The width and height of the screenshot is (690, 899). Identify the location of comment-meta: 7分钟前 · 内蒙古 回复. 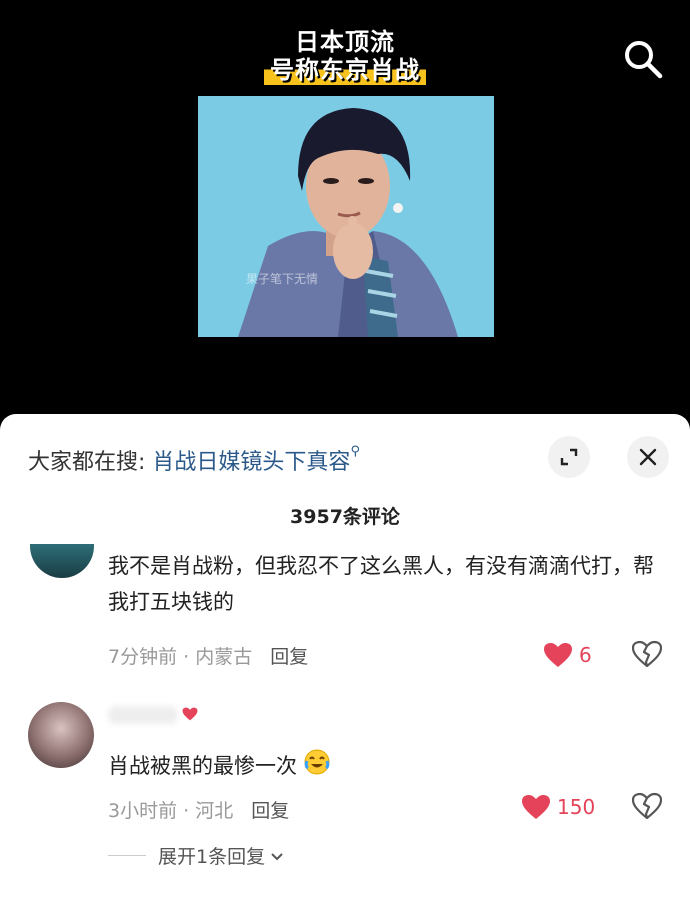
(208, 655).